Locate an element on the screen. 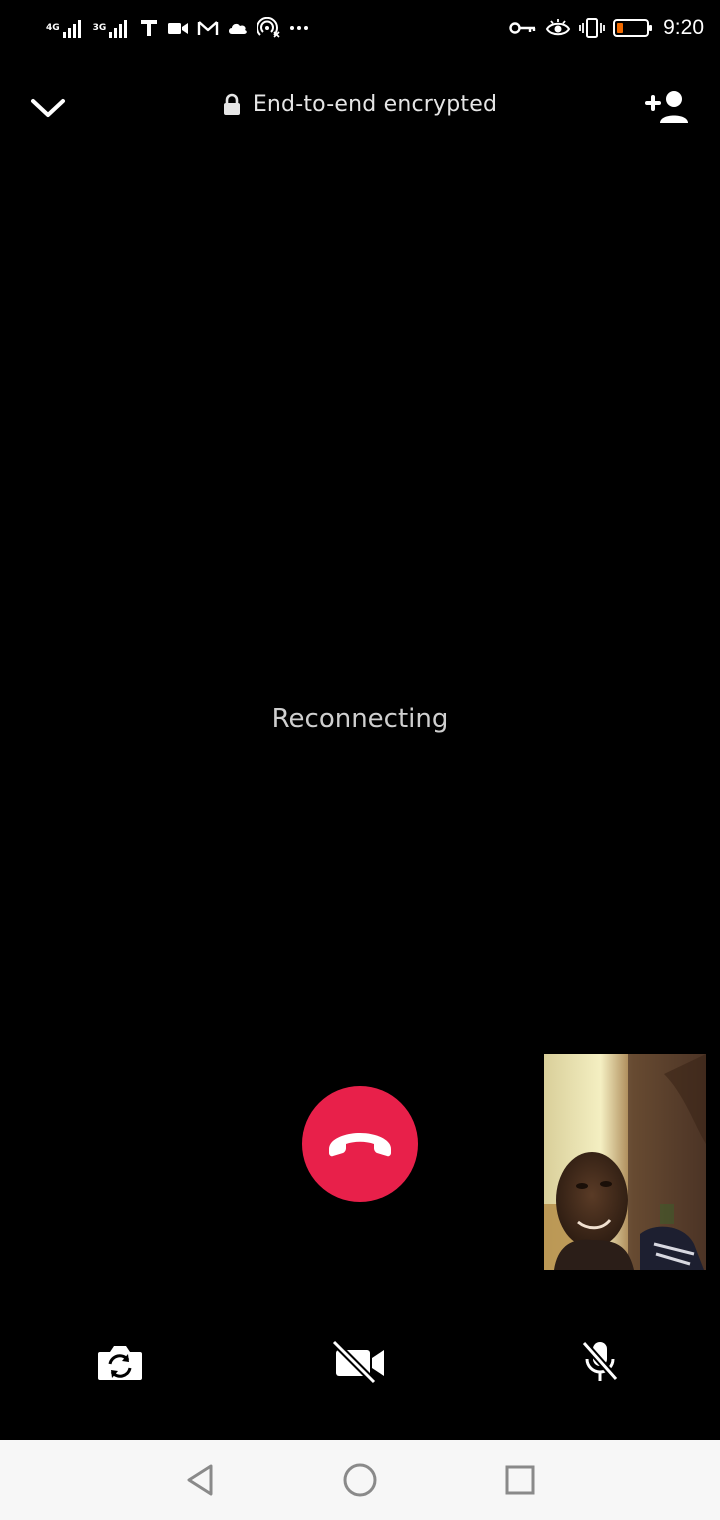 The image size is (720, 1520). status-bar-left: 4G 3G is located at coordinates (177, 28).